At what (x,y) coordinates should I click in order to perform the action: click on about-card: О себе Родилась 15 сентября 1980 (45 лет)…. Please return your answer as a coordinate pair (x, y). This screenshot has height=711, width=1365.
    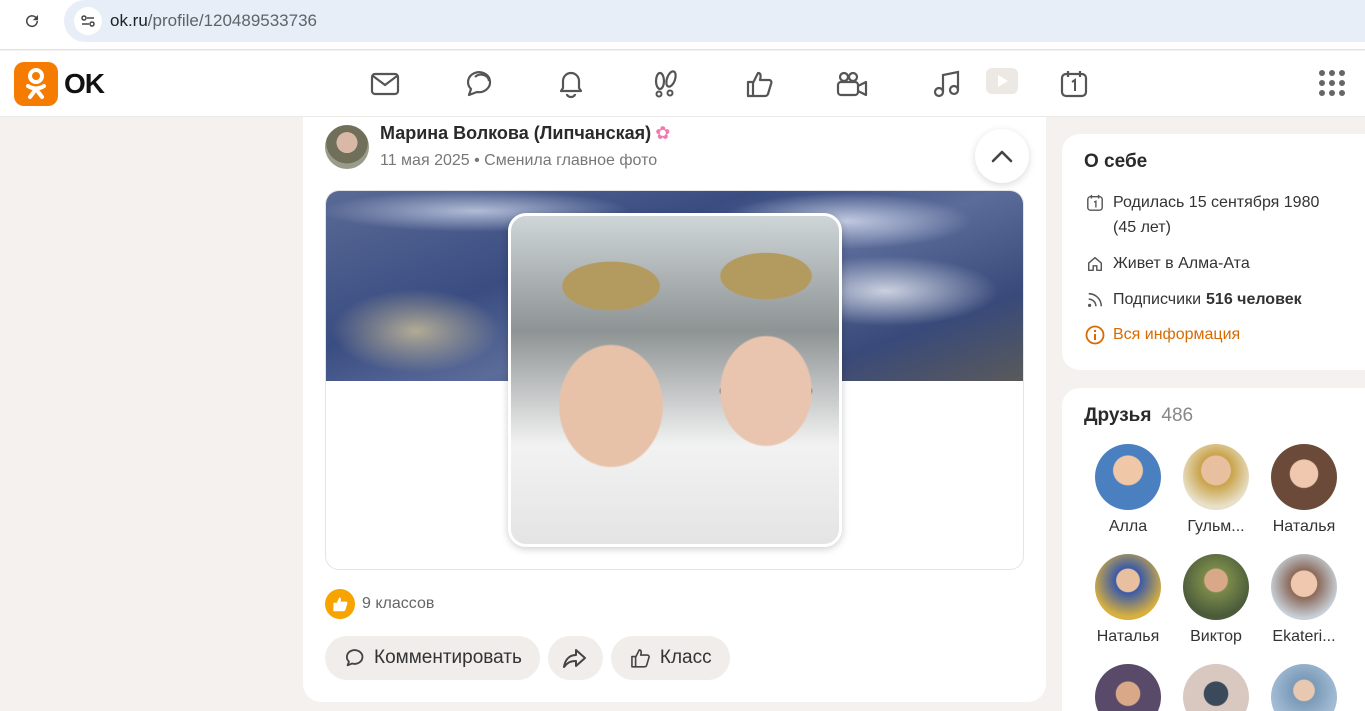
    Looking at the image, I should click on (1213, 252).